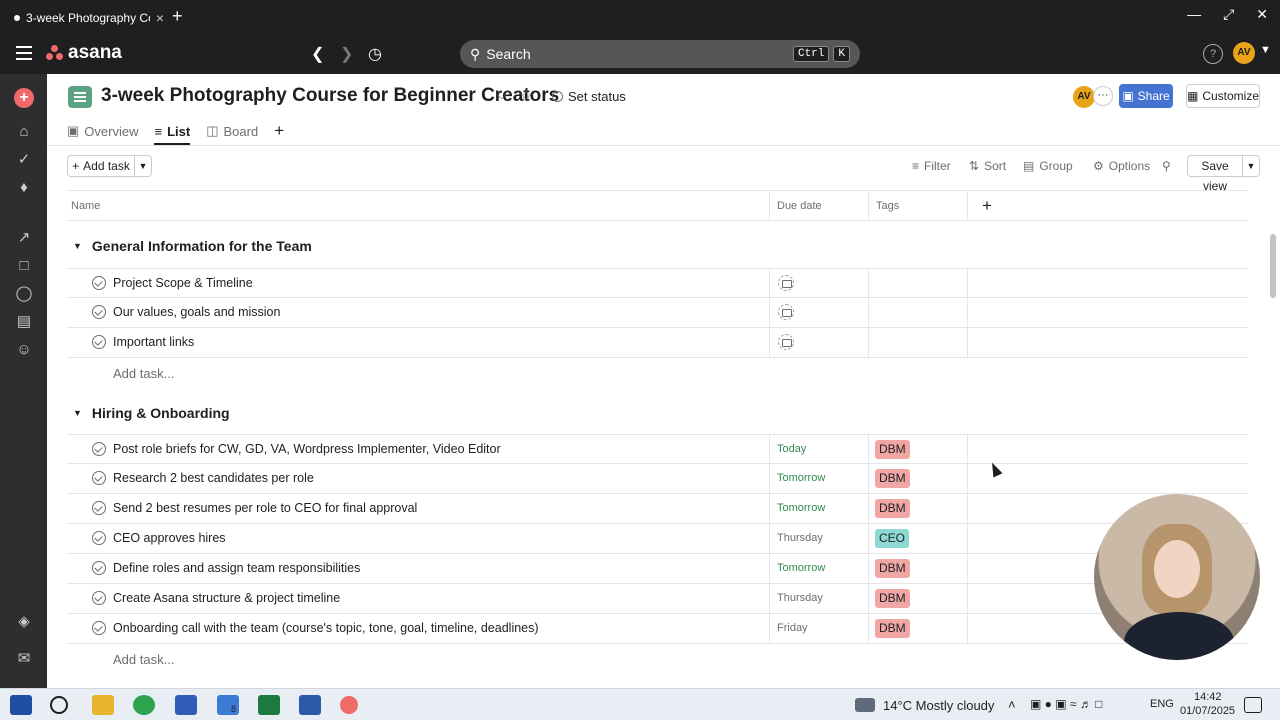  Describe the element at coordinates (799, 206) in the screenshot. I see `column-header-due-date: Due date` at that location.